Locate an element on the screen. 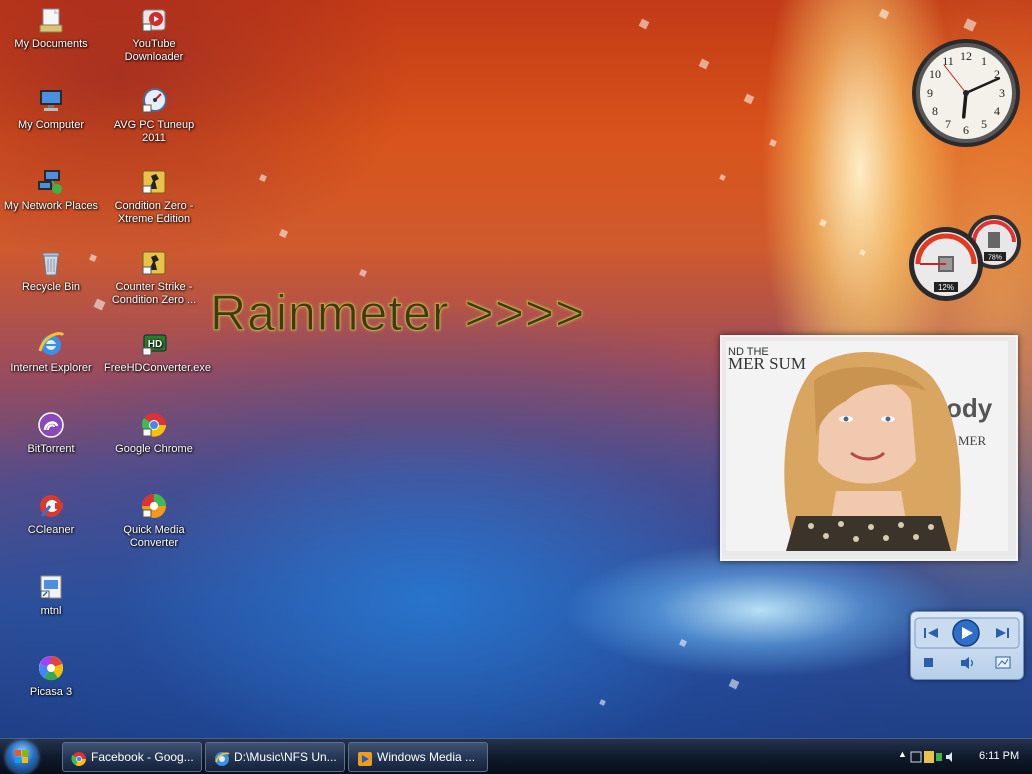 This screenshot has height=774, width=1032. media-player-gadget is located at coordinates (967, 645).